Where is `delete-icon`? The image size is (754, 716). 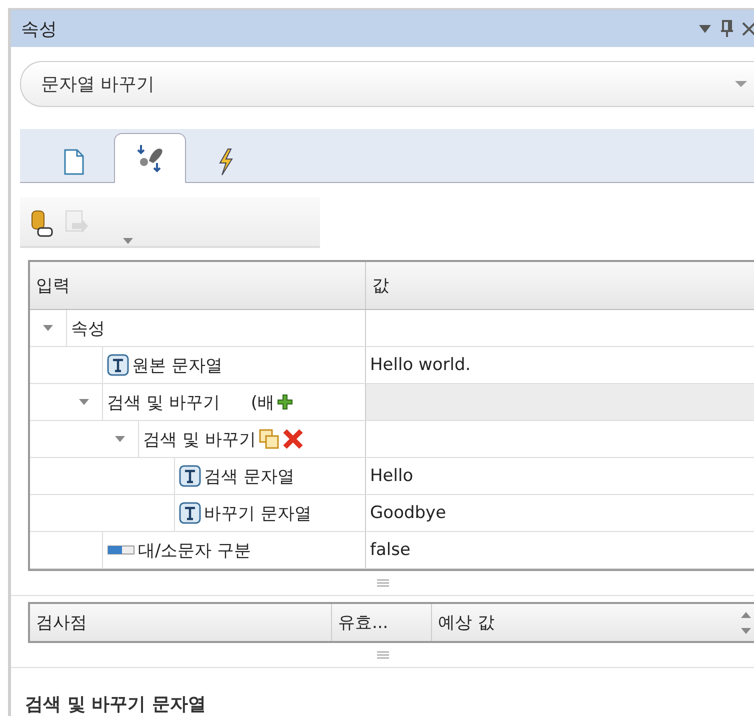 delete-icon is located at coordinates (293, 439).